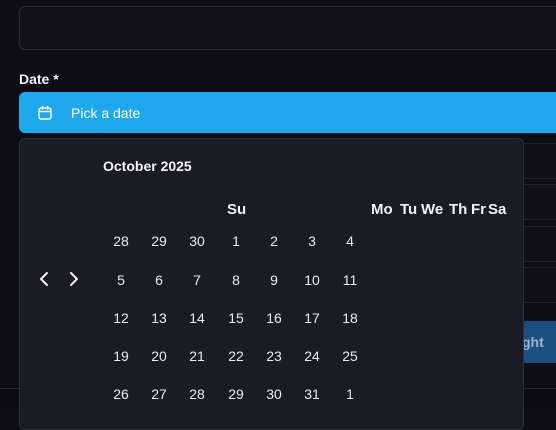  Describe the element at coordinates (121, 394) in the screenshot. I see `day-cell: 26` at that location.